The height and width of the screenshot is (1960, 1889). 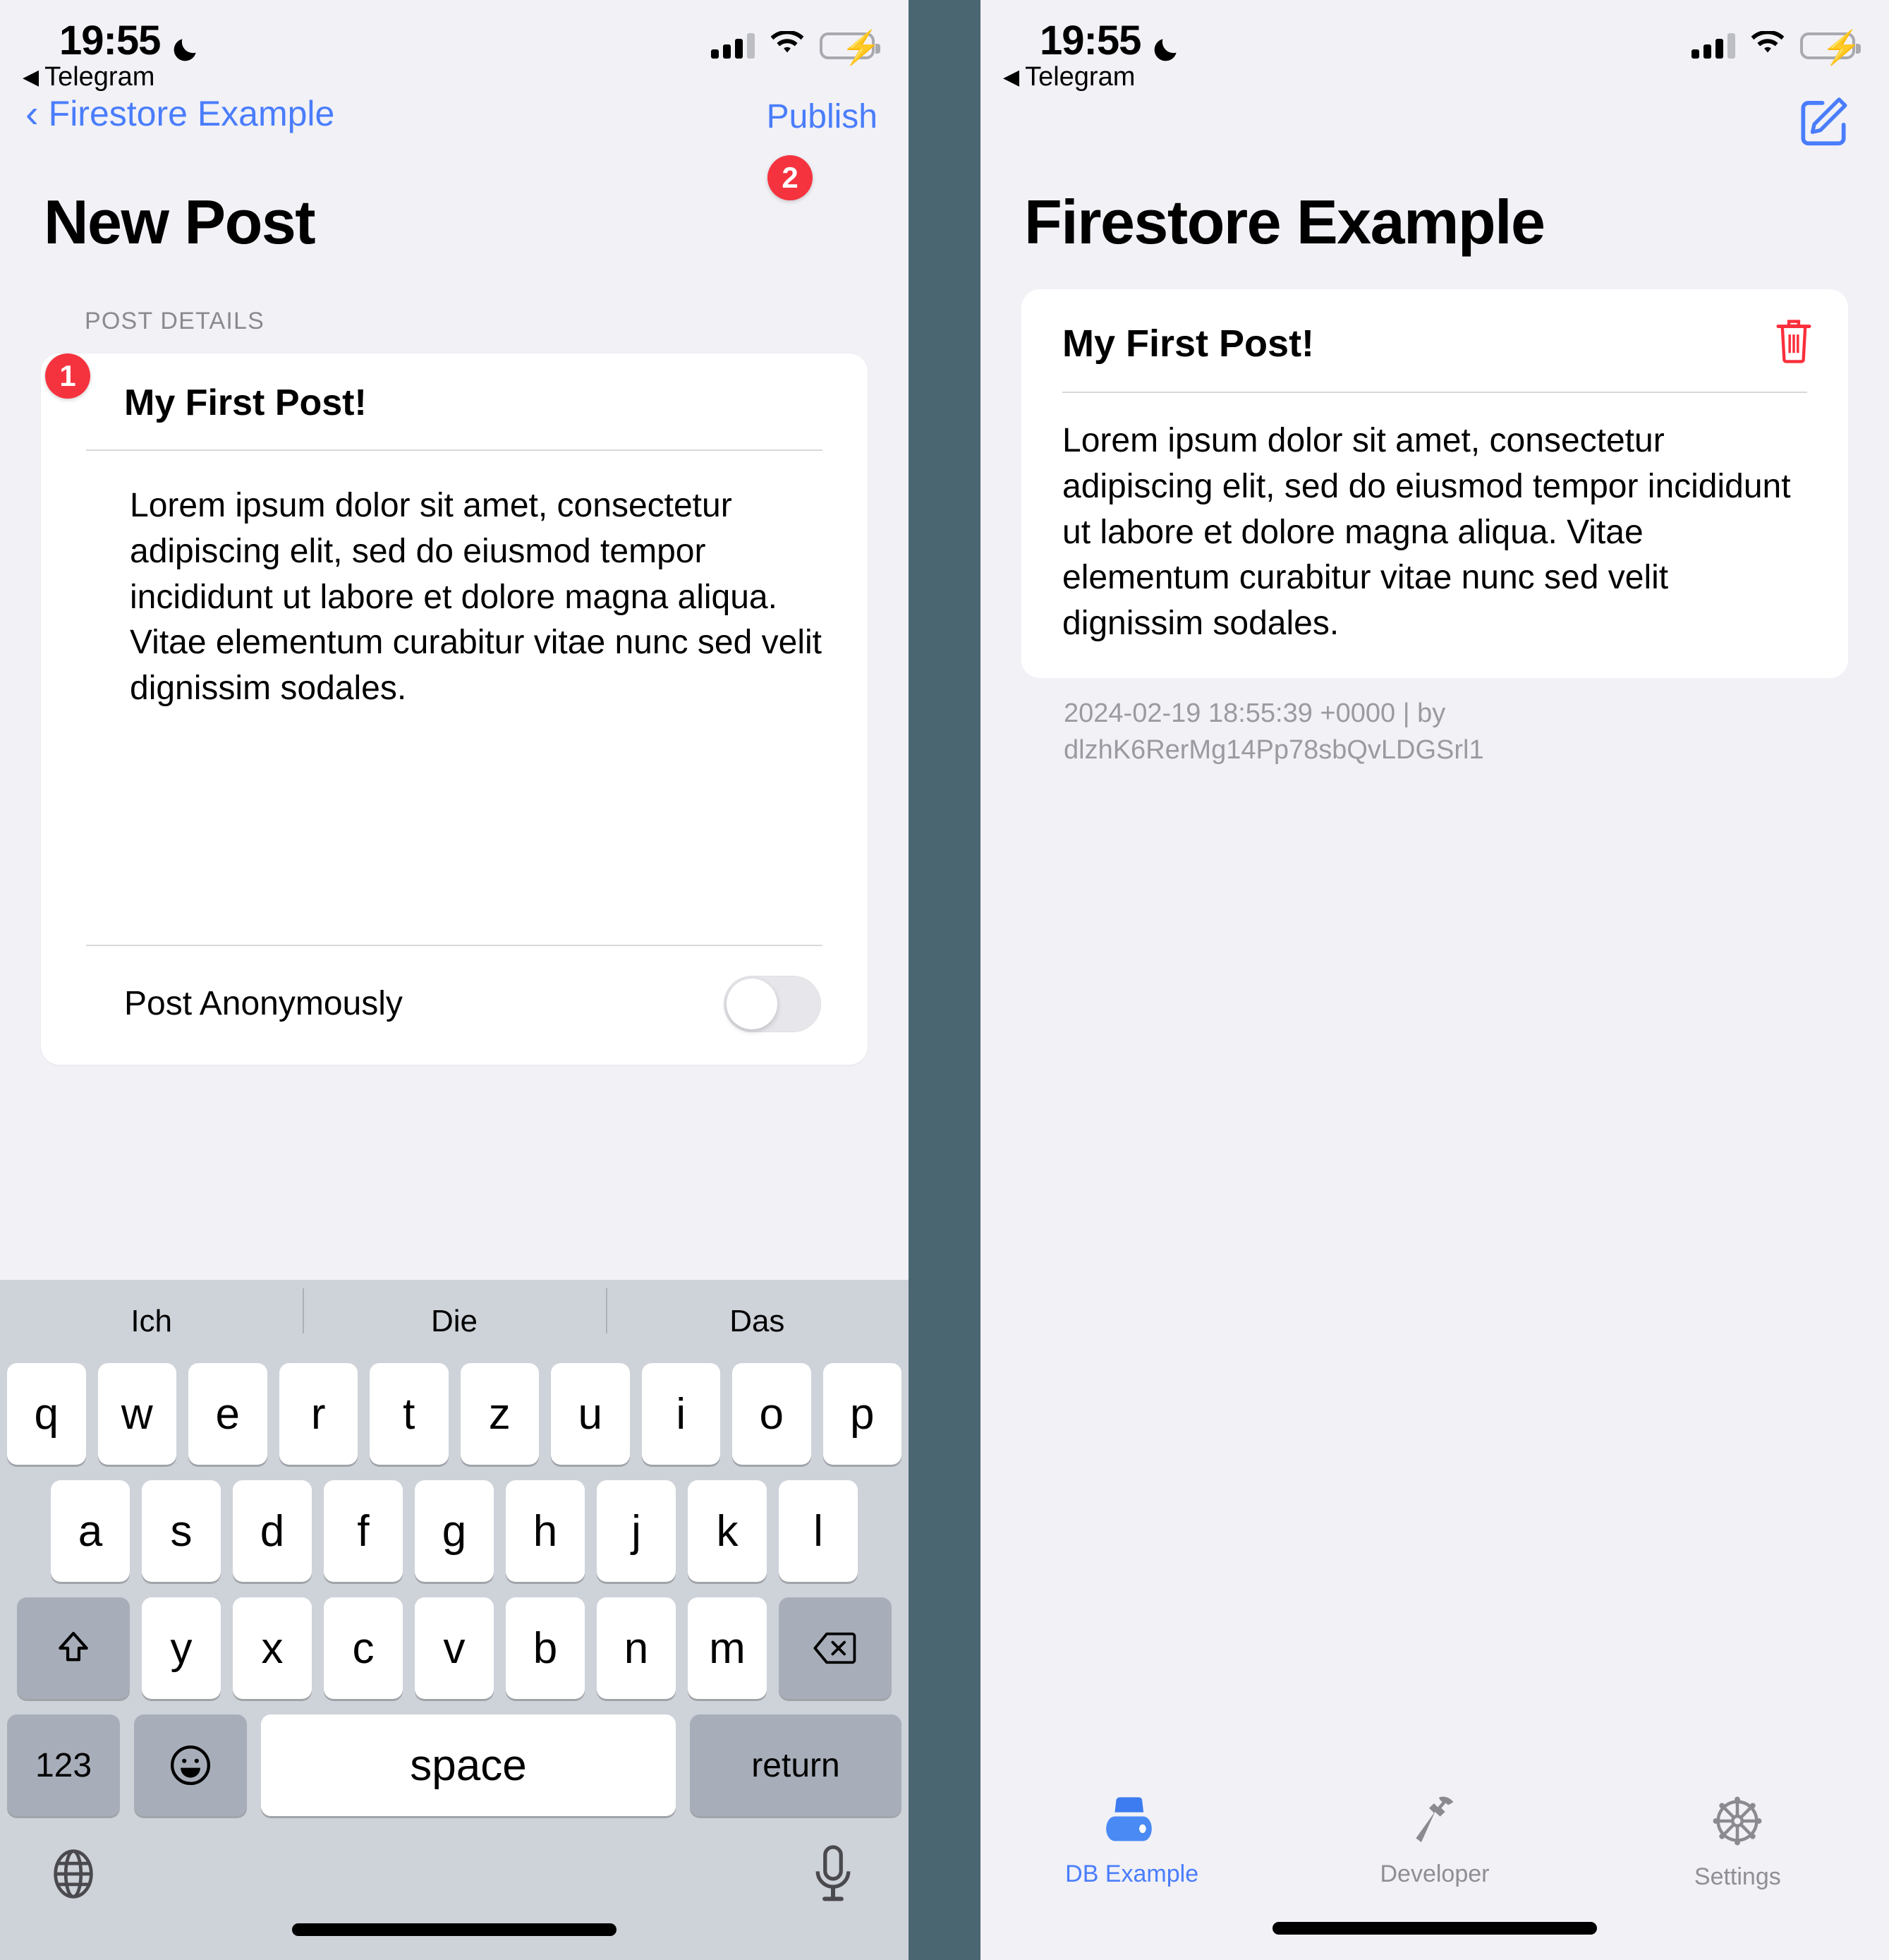 I want to click on navigation-bar-left: ‹ Firestore Example Publish 2, so click(x=455, y=146).